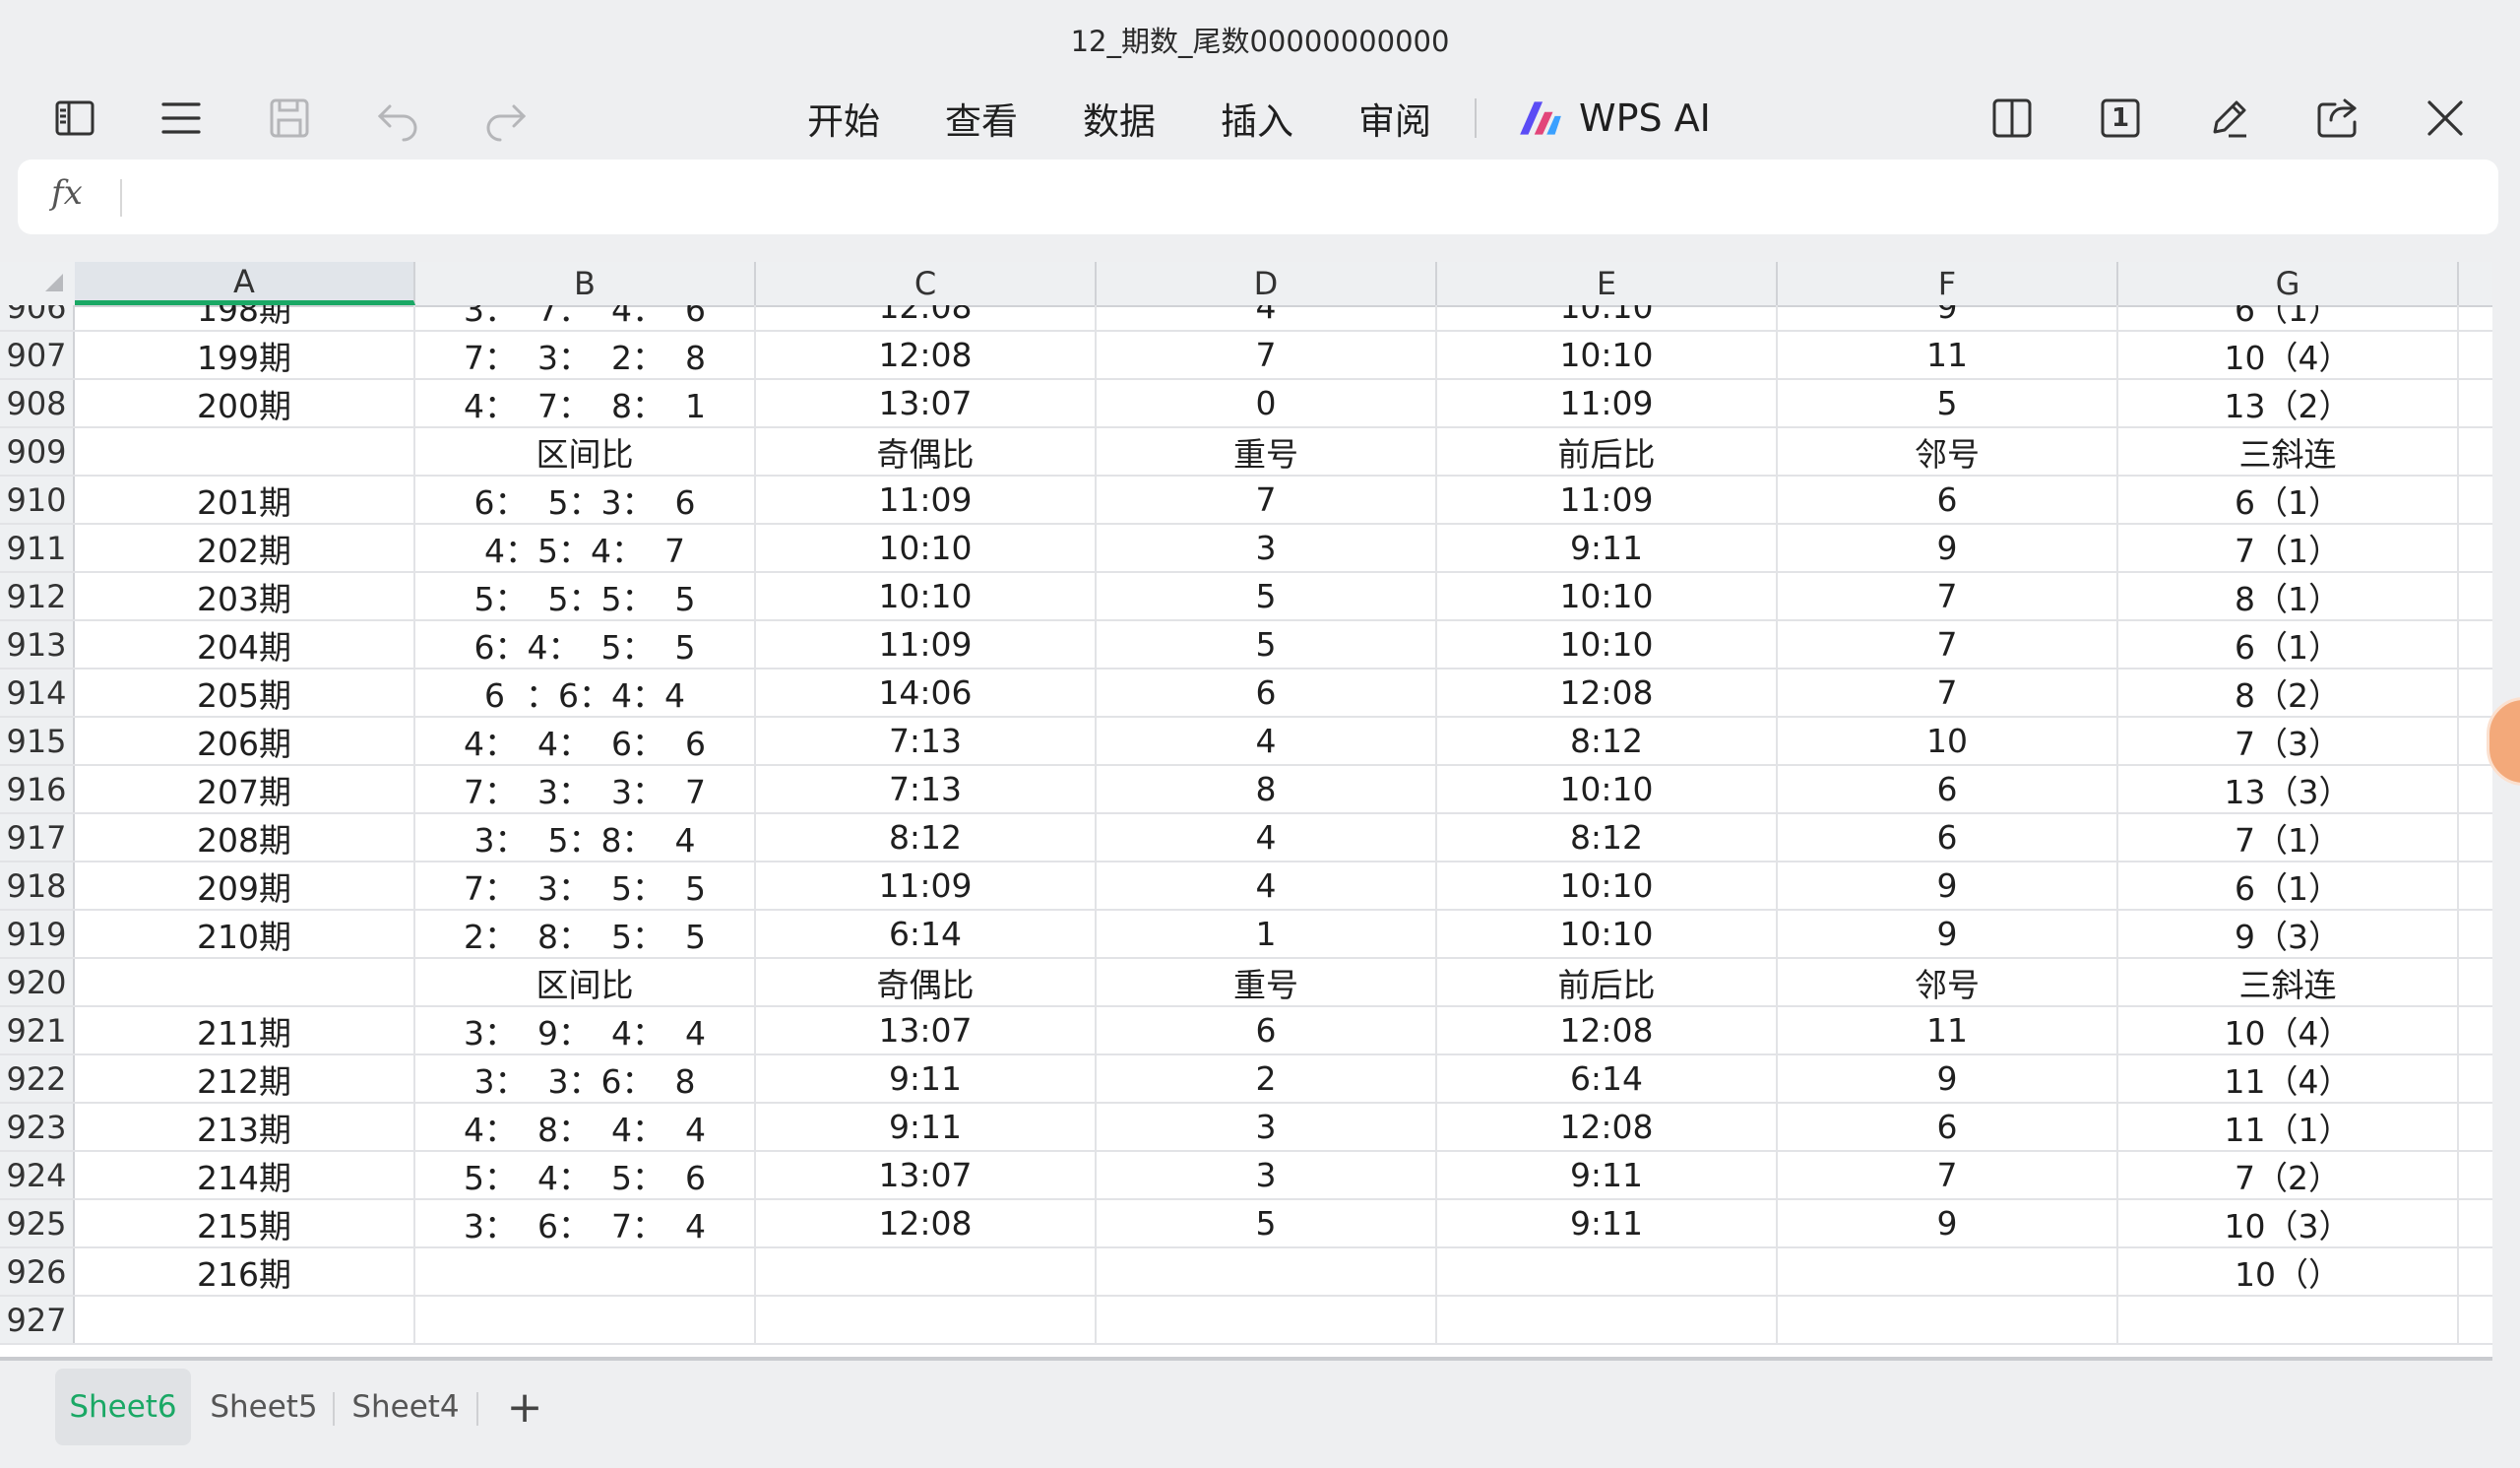 The width and height of the screenshot is (2520, 1468). Describe the element at coordinates (1948, 1320) in the screenshot. I see `cell-f927` at that location.